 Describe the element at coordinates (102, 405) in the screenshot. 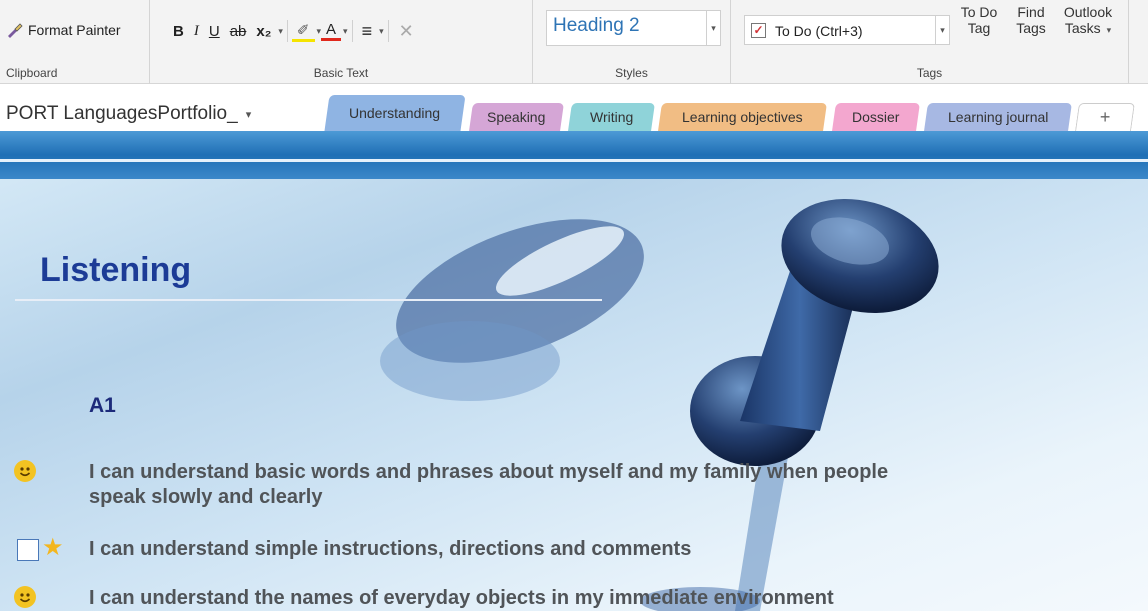

I see `level-heading: A1` at that location.